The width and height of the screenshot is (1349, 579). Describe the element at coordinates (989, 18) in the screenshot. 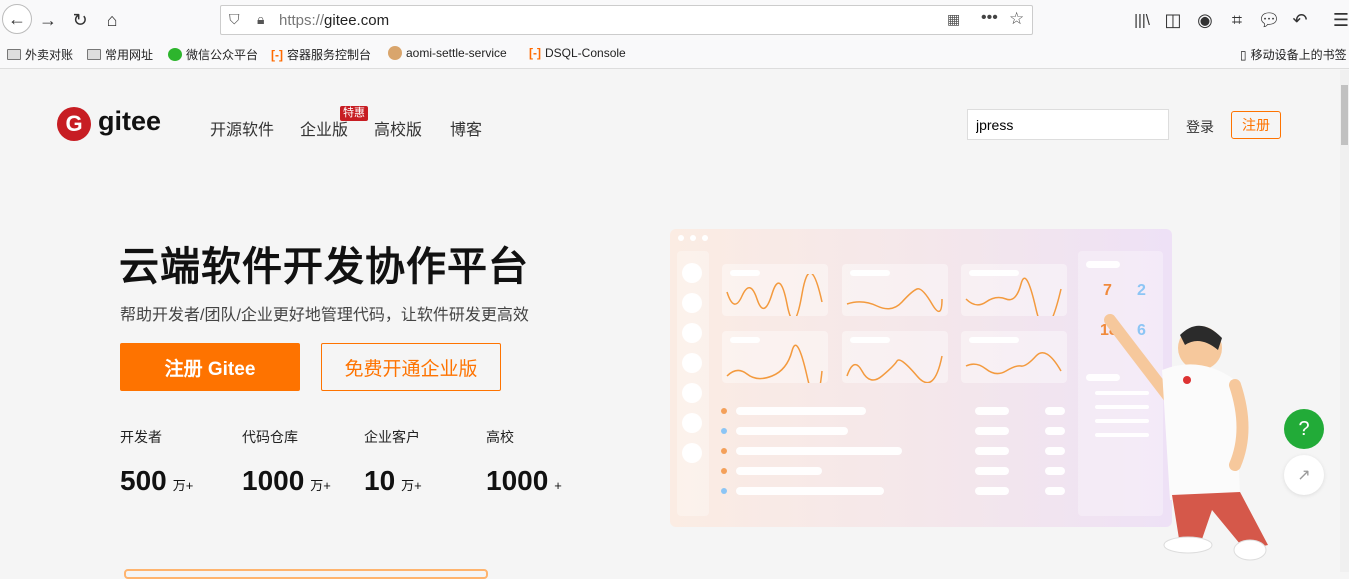

I see `more-icon: •••` at that location.